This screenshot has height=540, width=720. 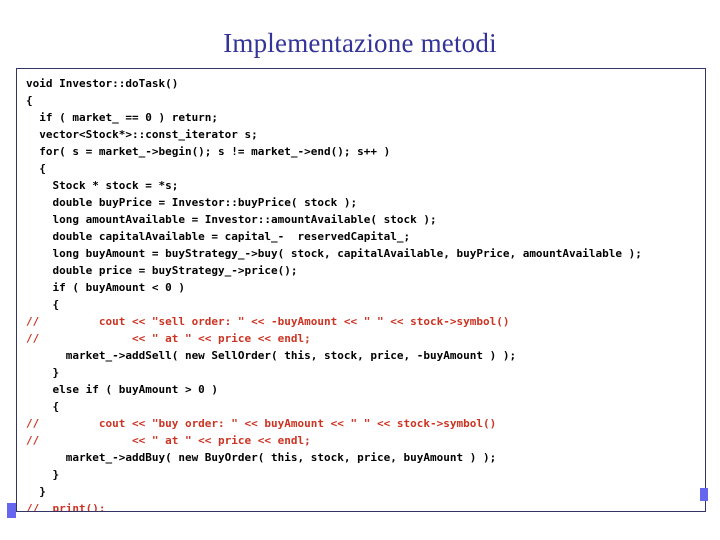 What do you see at coordinates (142, 134) in the screenshot?
I see `code-line: vector<Stock*>::const_iterator s;` at bounding box center [142, 134].